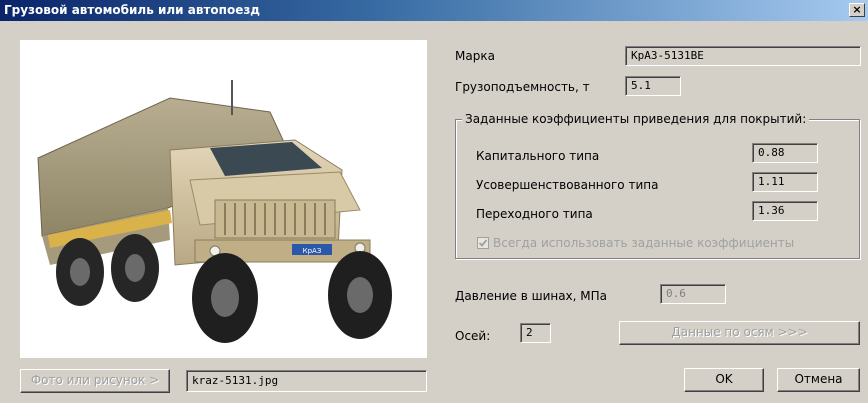  Describe the element at coordinates (743, 56) in the screenshot. I see `brand-field: КрАЗ-5131ВЕ` at that location.